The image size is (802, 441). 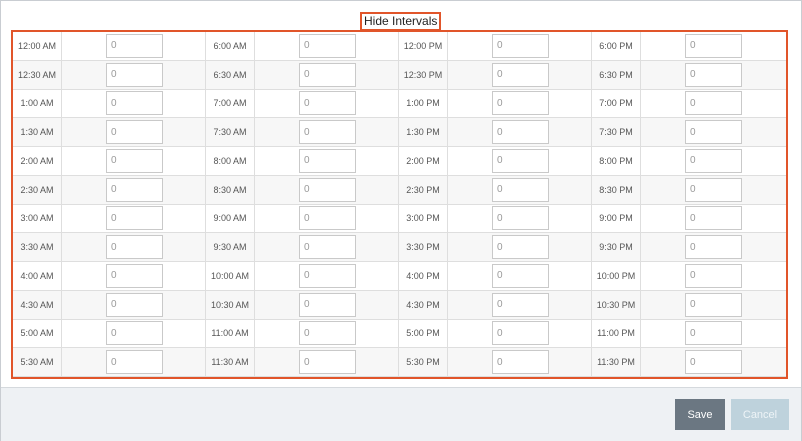 What do you see at coordinates (616, 362) in the screenshot?
I see `time-label: 11:30 PM` at bounding box center [616, 362].